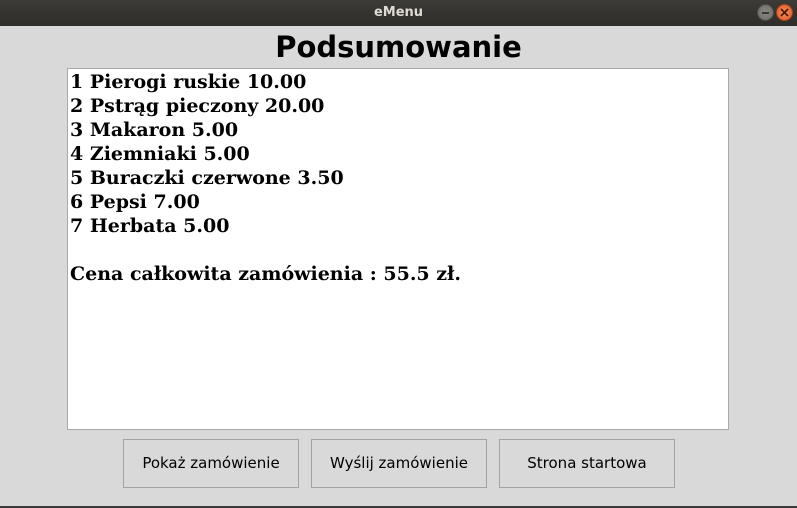 Image resolution: width=797 pixels, height=508 pixels. Describe the element at coordinates (150, 226) in the screenshot. I see `order-line: 7 Herbata 5.00` at that location.